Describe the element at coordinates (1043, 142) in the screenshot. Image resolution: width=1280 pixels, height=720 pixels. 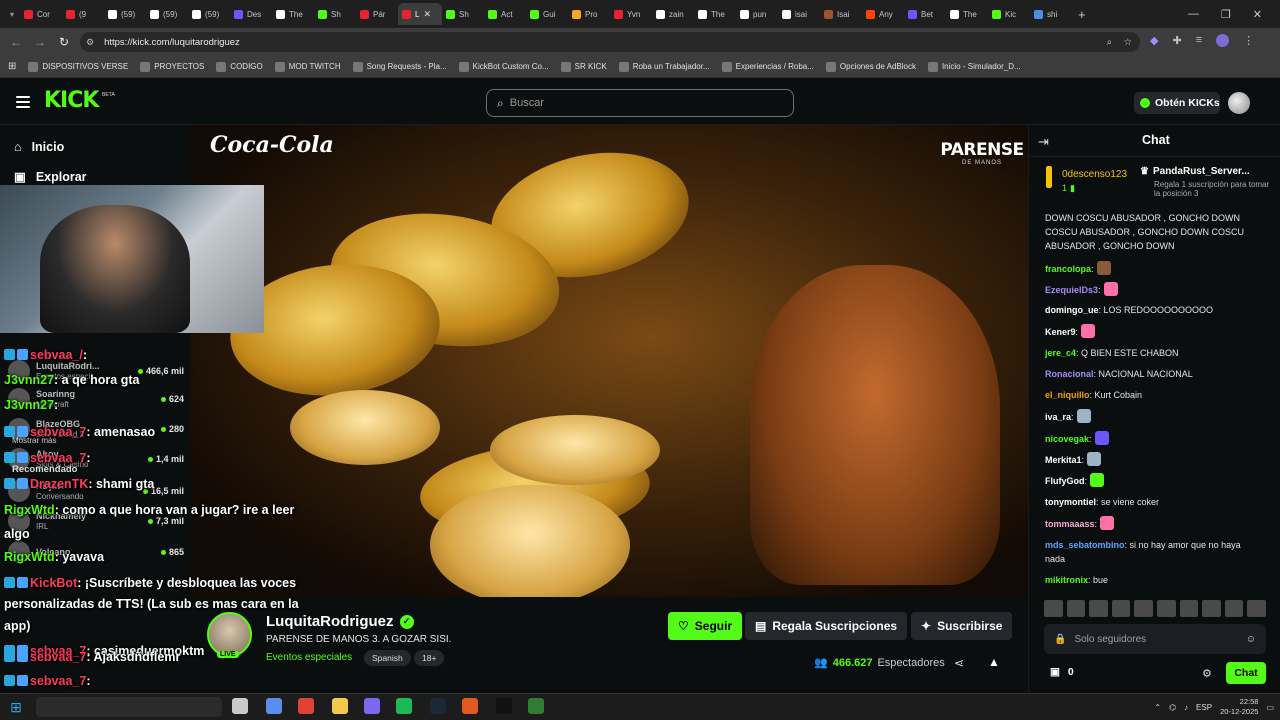
I see `collapse-chat-icon: ⇥` at that location.